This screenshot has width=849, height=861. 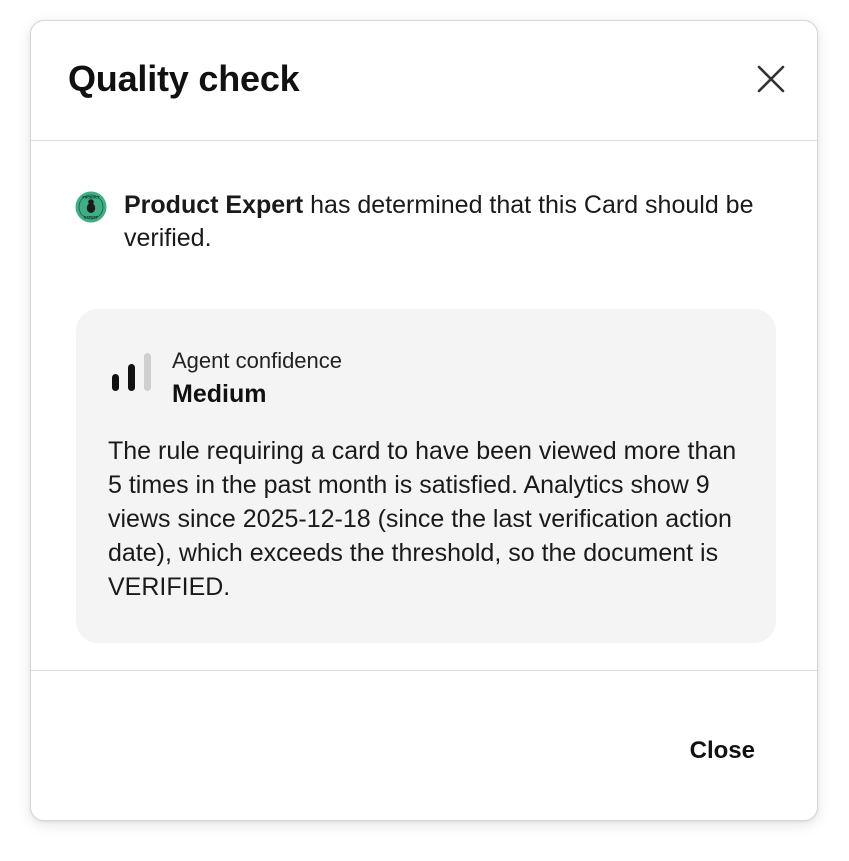 I want to click on avatar-text-top: PRODUCT, so click(x=91, y=198).